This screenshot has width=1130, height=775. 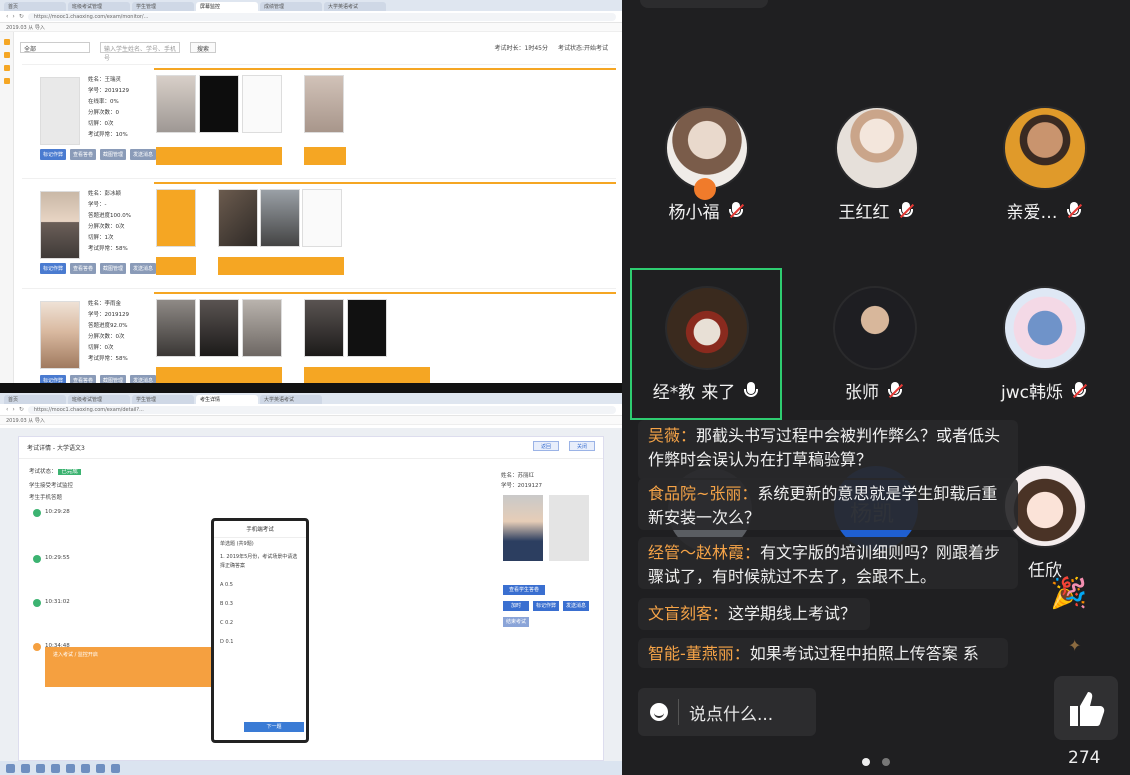 What do you see at coordinates (694, 213) in the screenshot?
I see `member-name: 杨小福` at bounding box center [694, 213].